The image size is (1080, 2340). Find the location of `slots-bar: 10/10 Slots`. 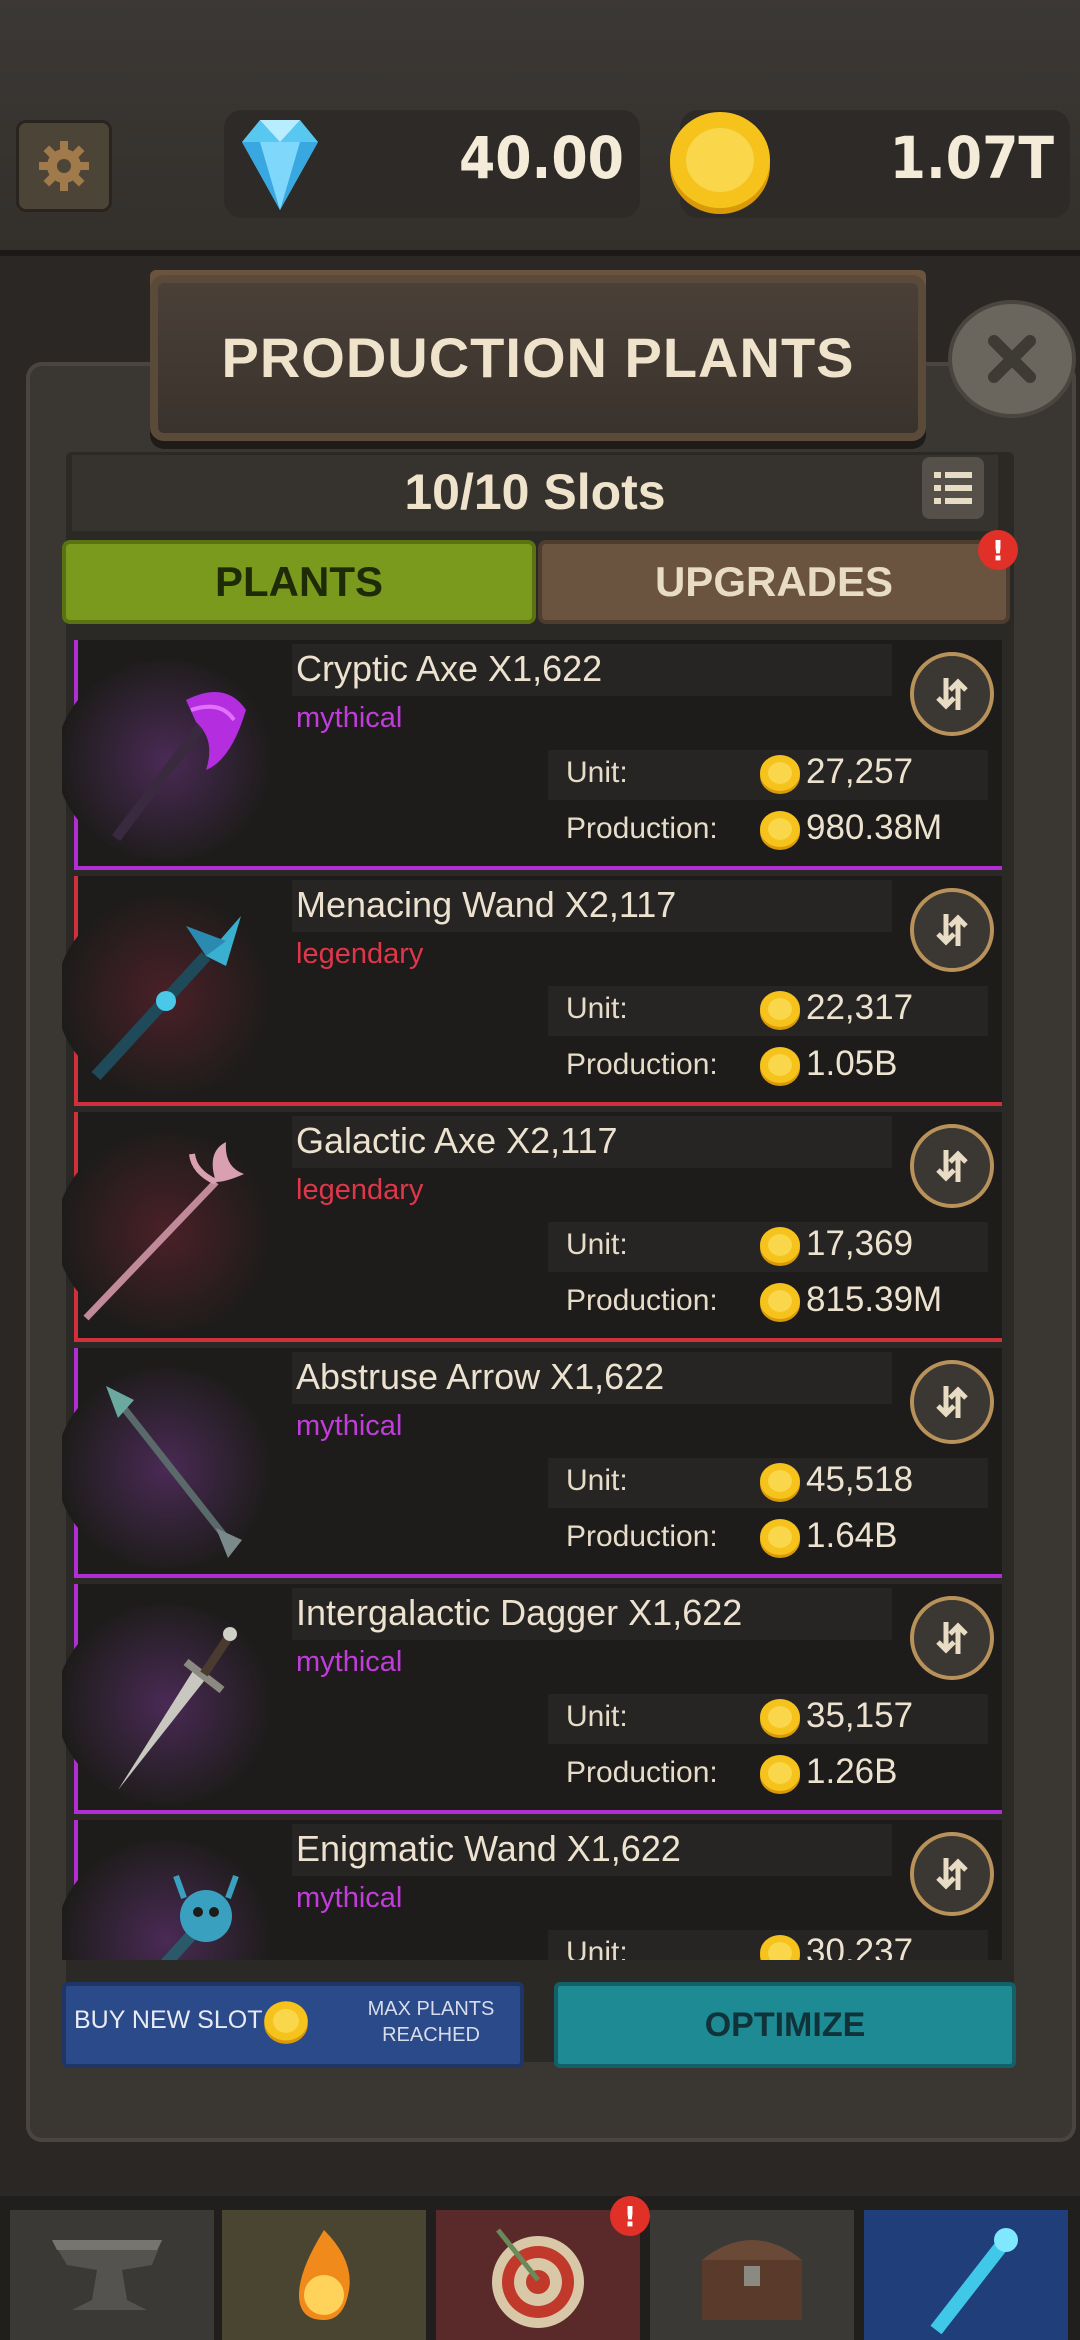

slots-bar: 10/10 Slots is located at coordinates (535, 493).